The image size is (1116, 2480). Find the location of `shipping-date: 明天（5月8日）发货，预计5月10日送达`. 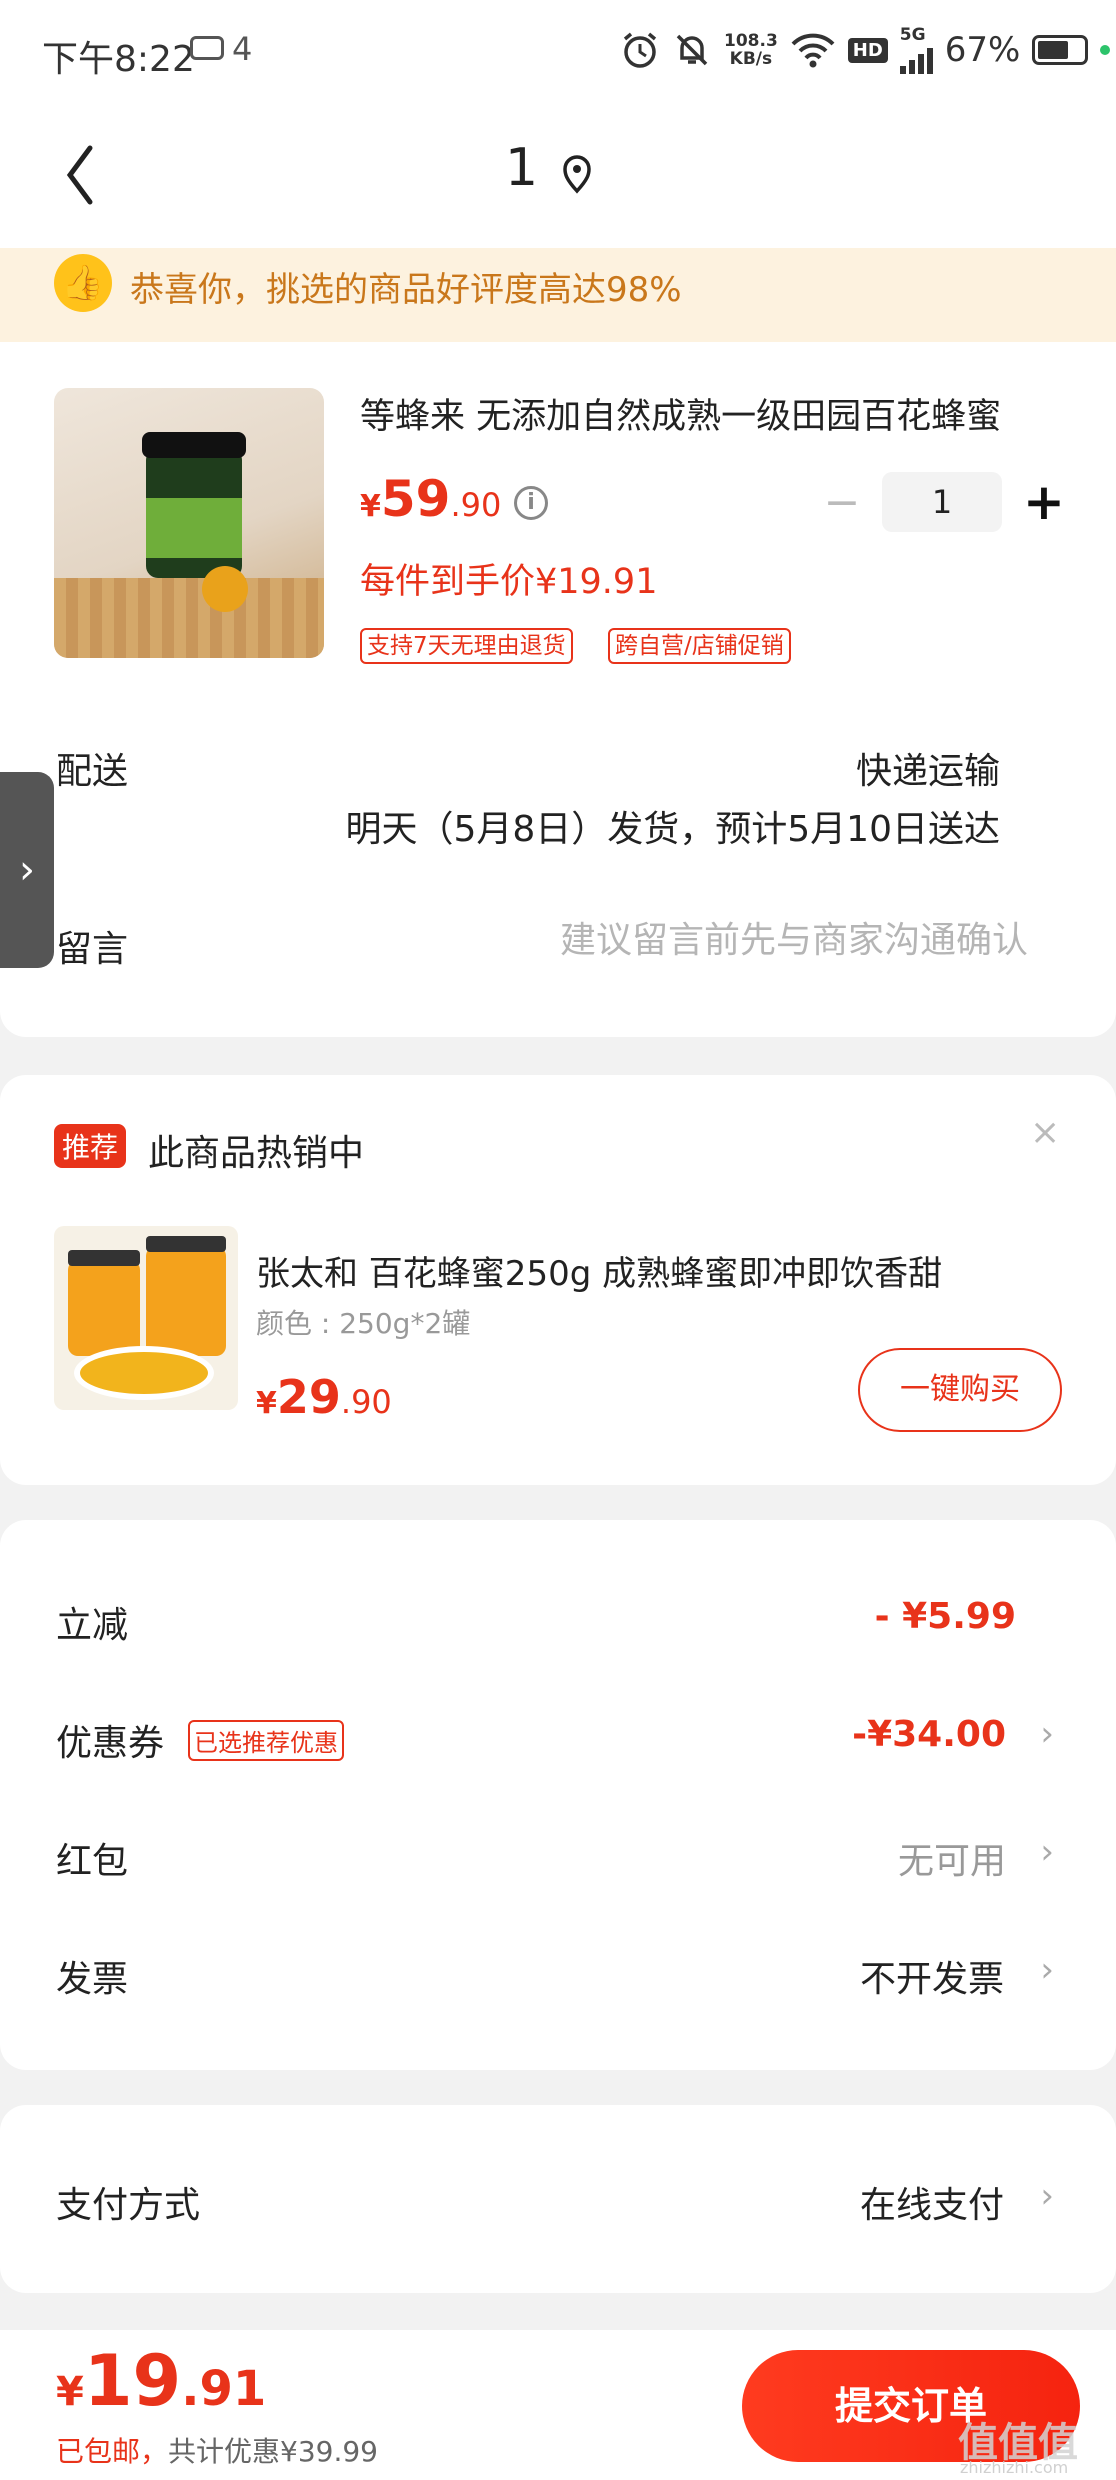

shipping-date: 明天（5月8日）发货，预计5月10日送达 is located at coordinates (672, 829).